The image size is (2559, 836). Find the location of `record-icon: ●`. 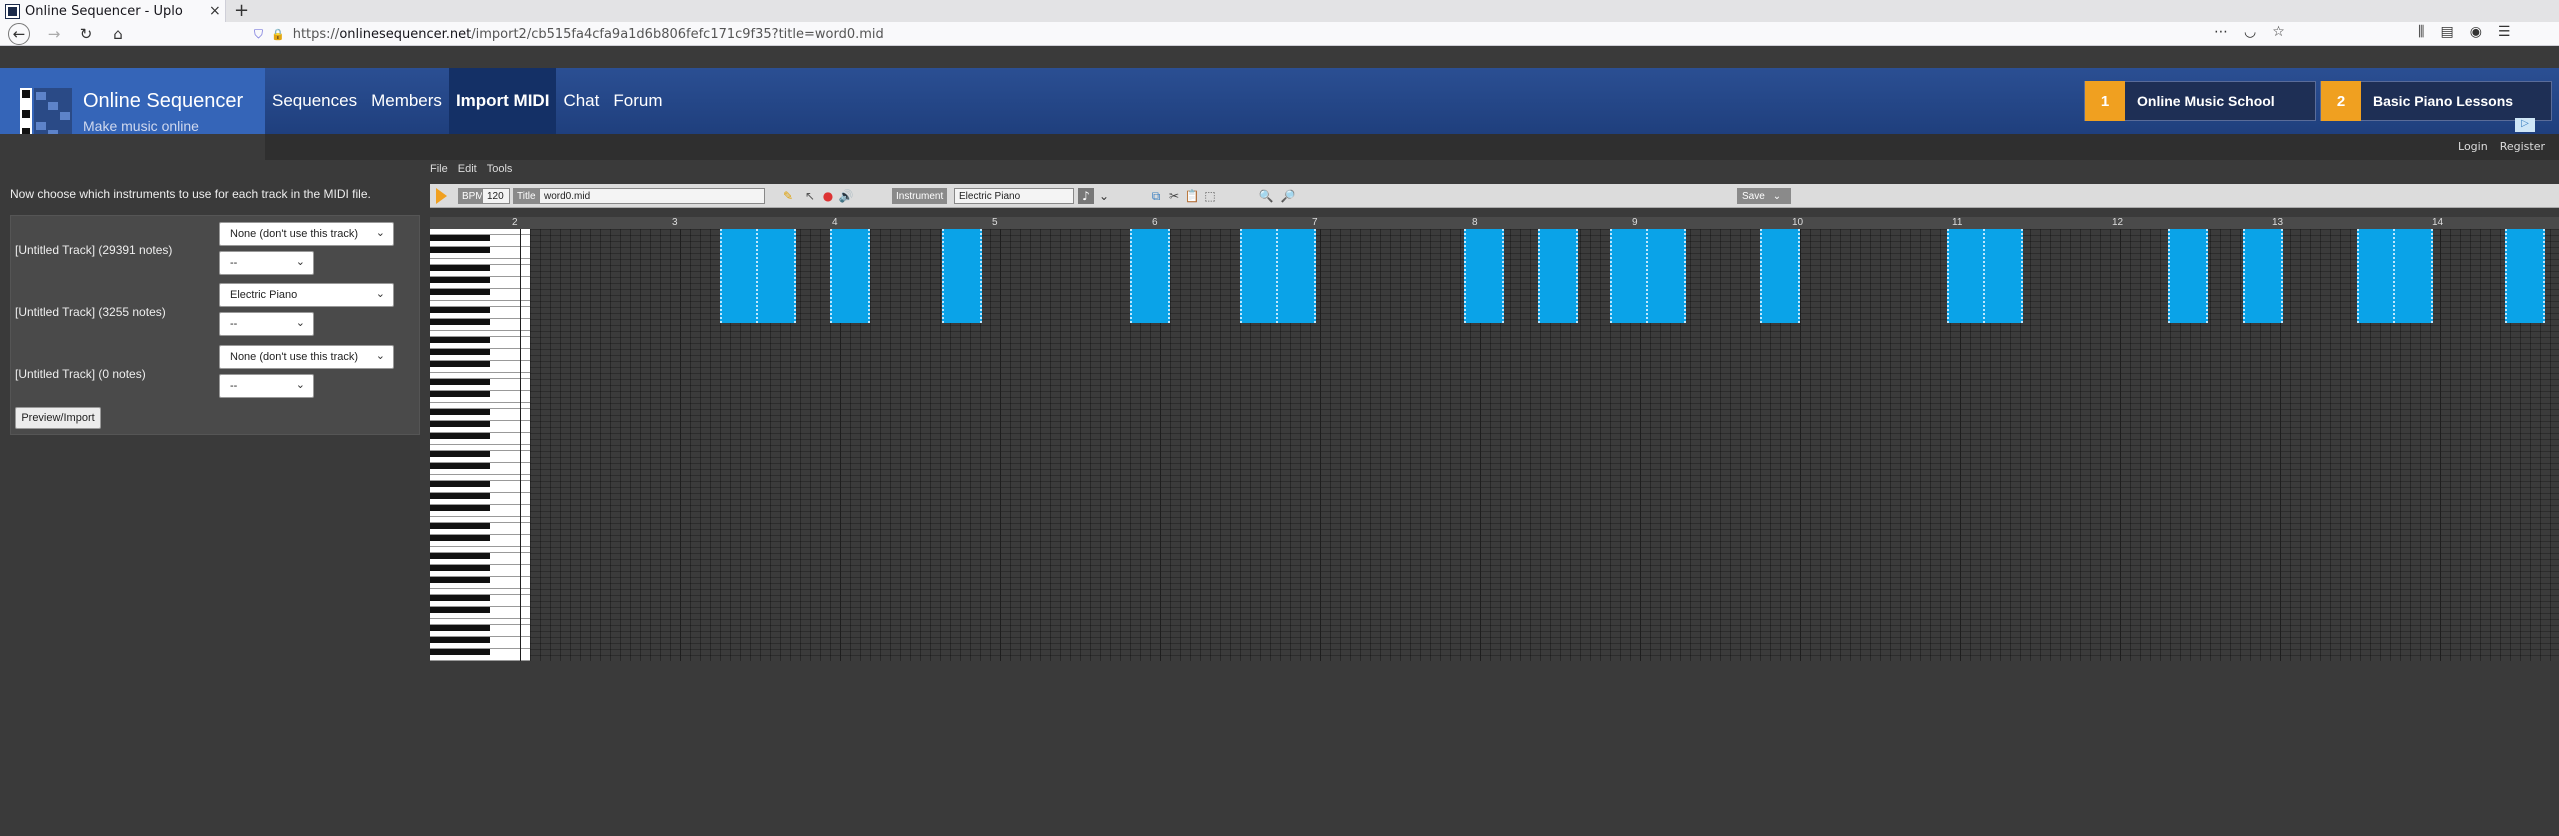

record-icon: ● is located at coordinates (828, 196).